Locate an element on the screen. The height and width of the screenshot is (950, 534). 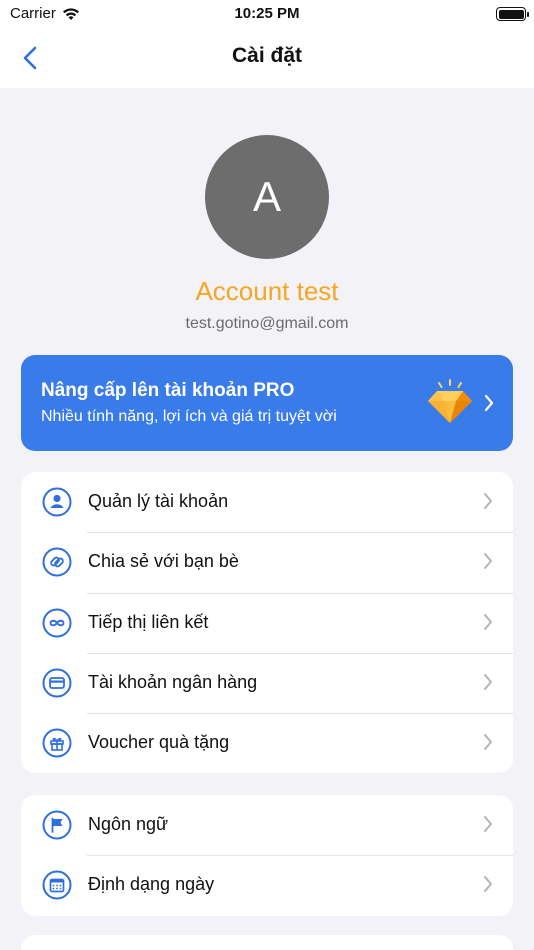
status-bar: Carrier 10:25 PM is located at coordinates (267, 15).